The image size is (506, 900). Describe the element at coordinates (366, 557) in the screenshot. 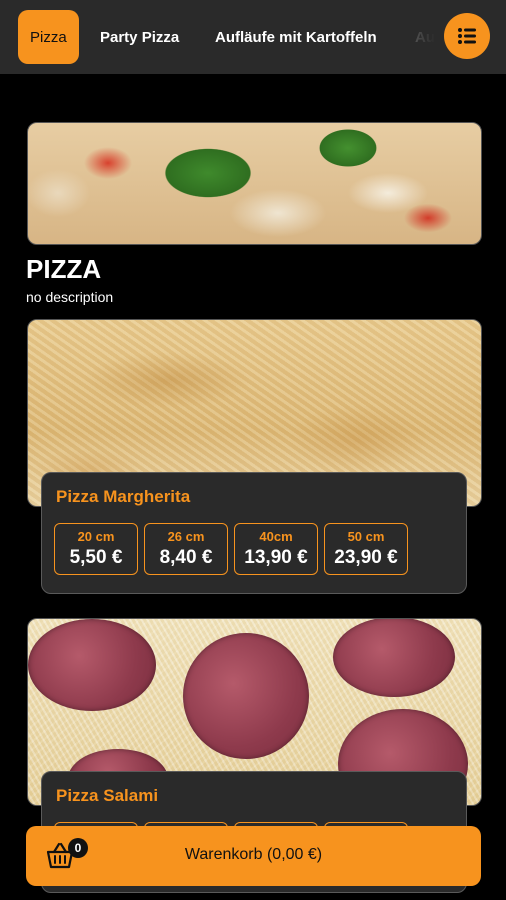

I see `size-price: 23,90 €` at that location.